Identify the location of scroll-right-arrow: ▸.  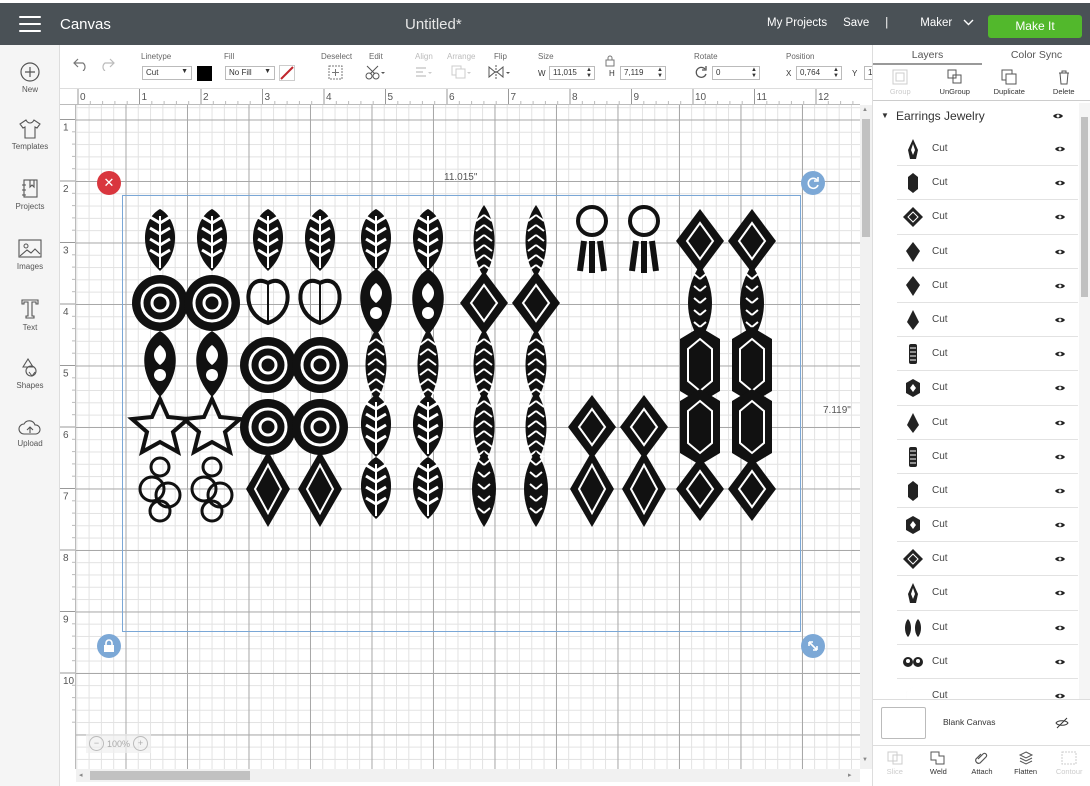
(850, 775).